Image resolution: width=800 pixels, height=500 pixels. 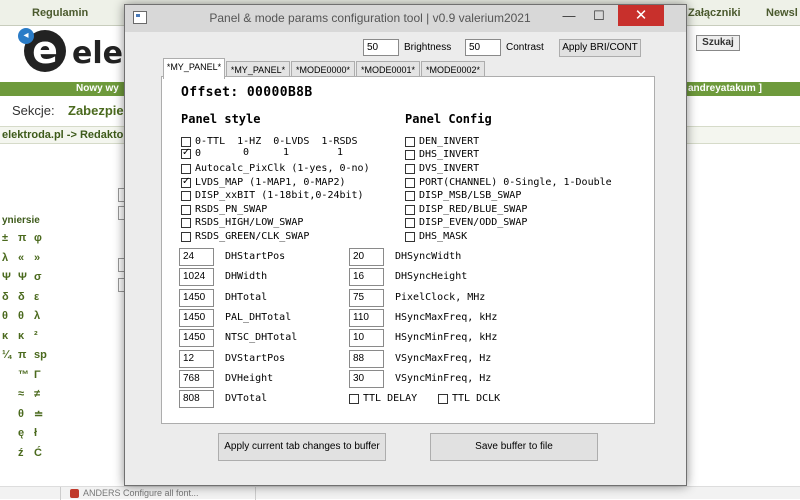 I want to click on checkbox-ttl-hz-lvds-rsds: 0-TTL 1-HZ 0-LVDS 1-RSDS, so click(x=269, y=141).